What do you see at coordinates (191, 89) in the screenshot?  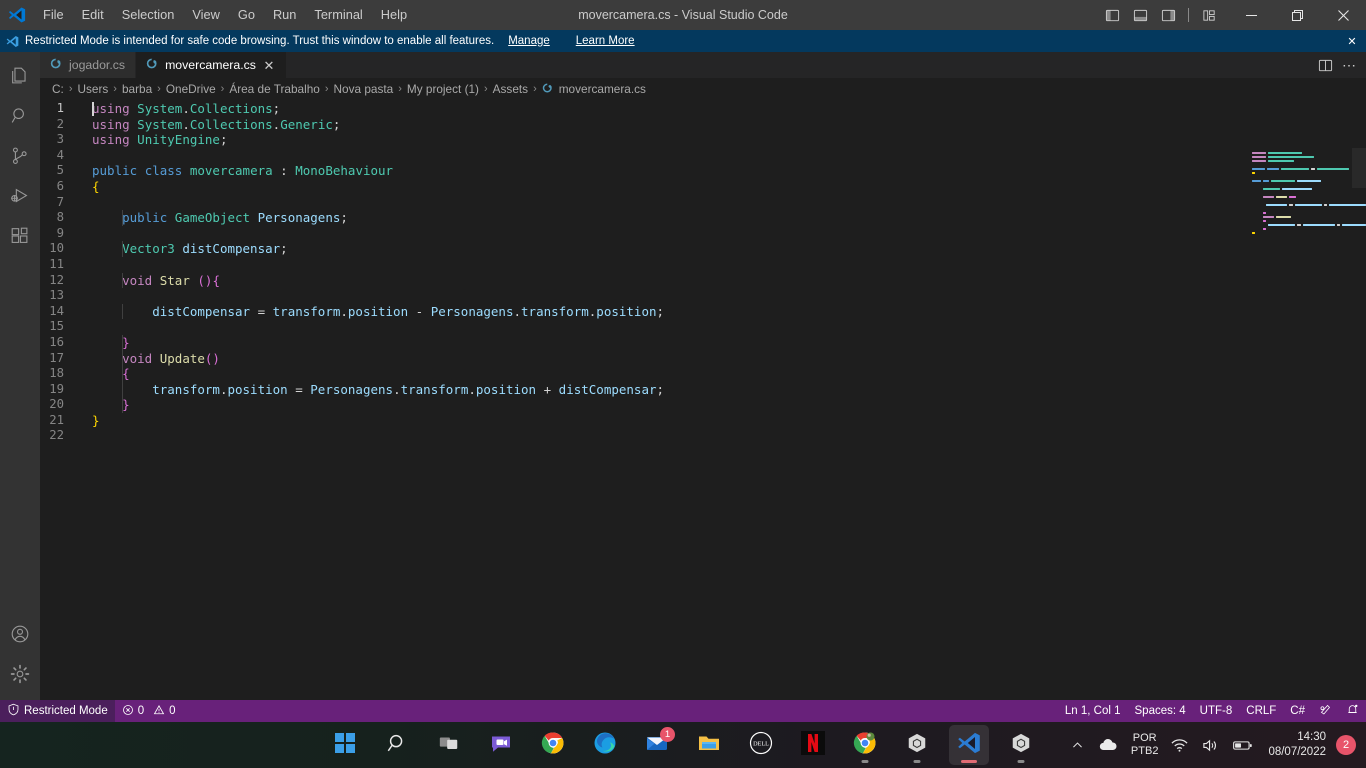 I see `breadcrumb-item-3: OneDrive` at bounding box center [191, 89].